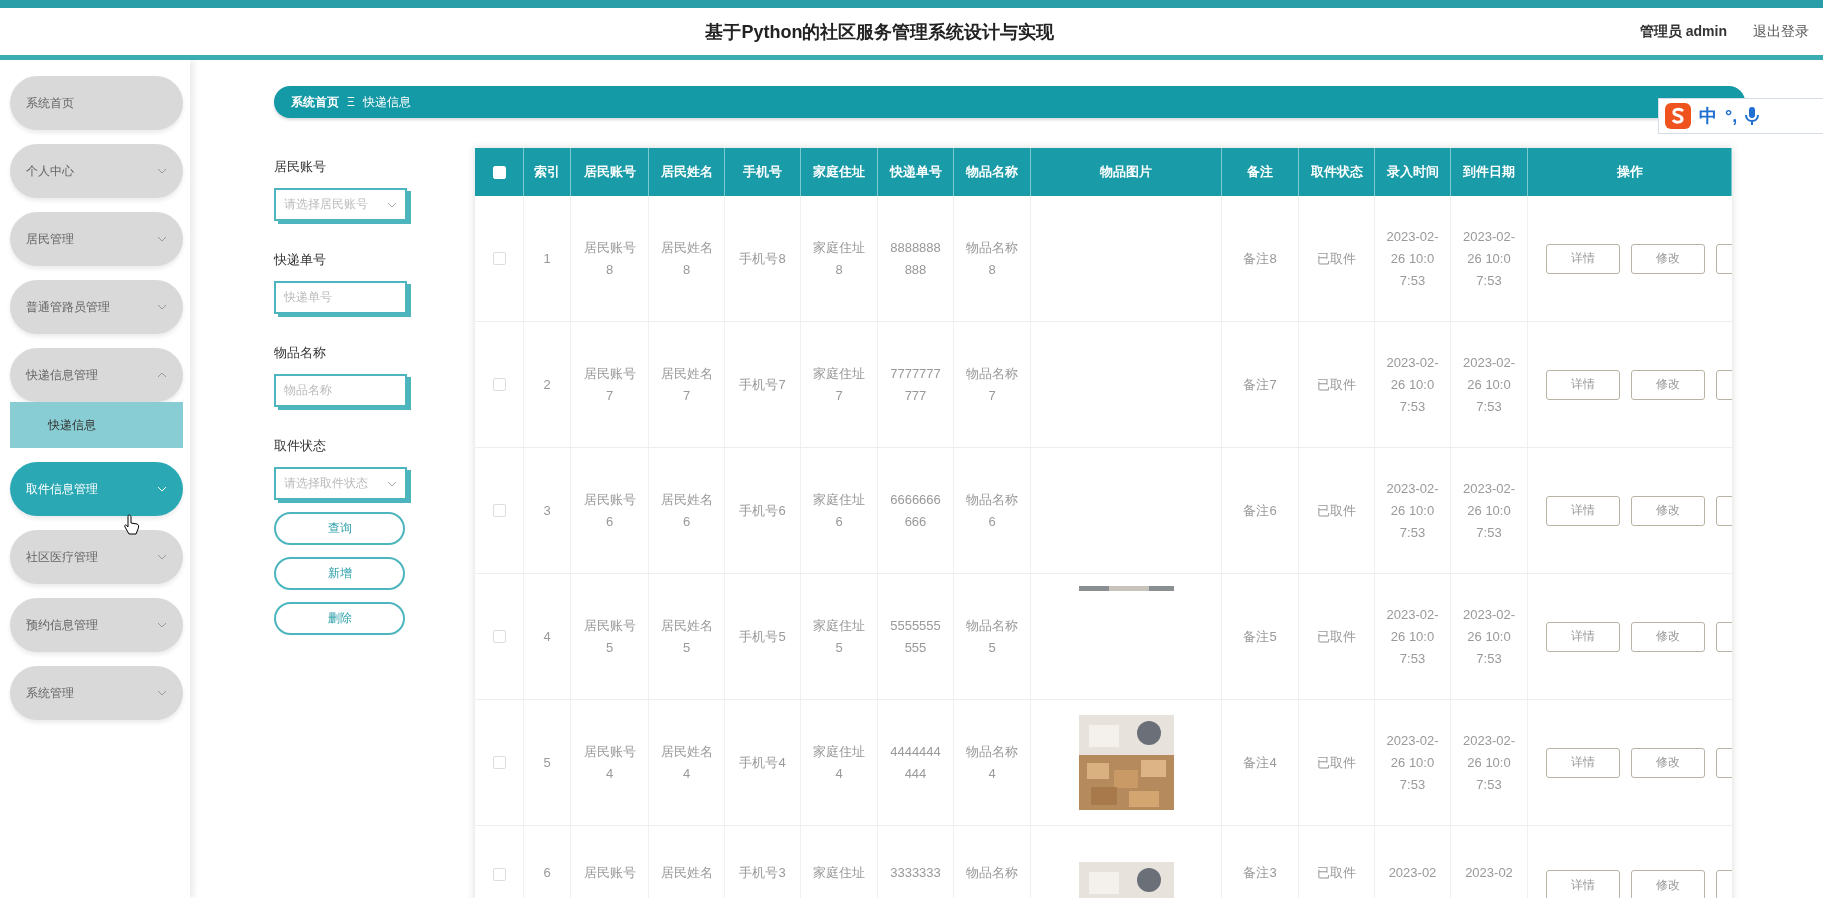 The height and width of the screenshot is (898, 1823). What do you see at coordinates (992, 258) in the screenshot?
I see `table-cell-text: 物品名称8` at bounding box center [992, 258].